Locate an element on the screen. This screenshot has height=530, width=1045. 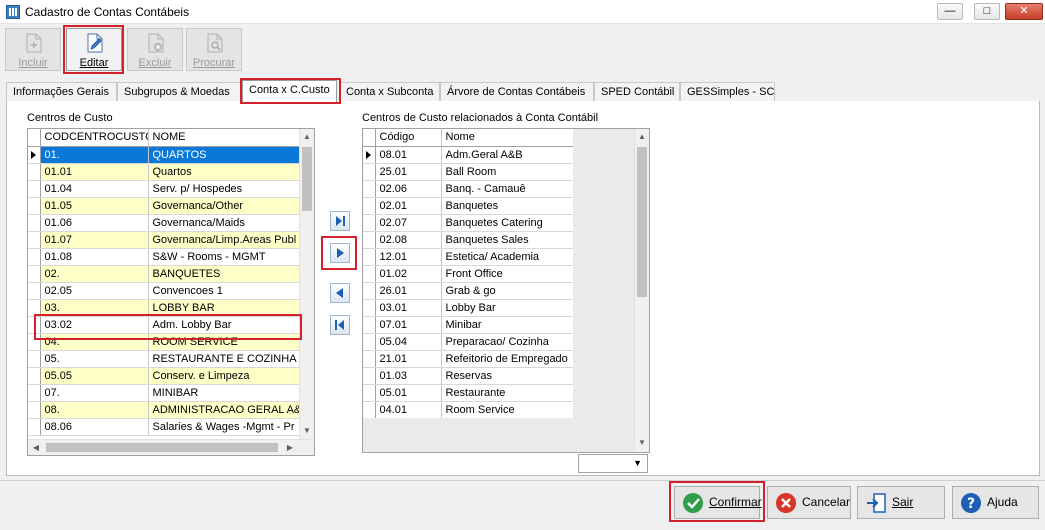
cell-code: 02.06 is located at coordinates (408, 189).